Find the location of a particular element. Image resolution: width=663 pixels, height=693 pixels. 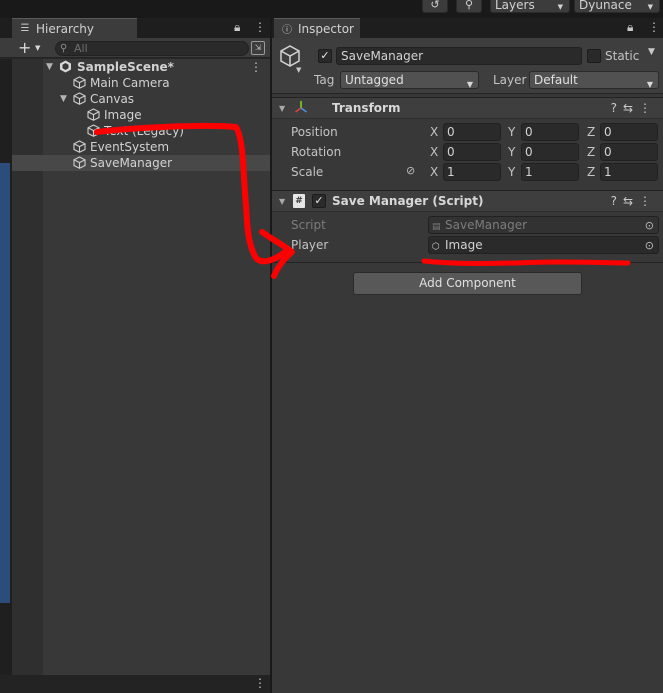

player-value: Image is located at coordinates (464, 245).